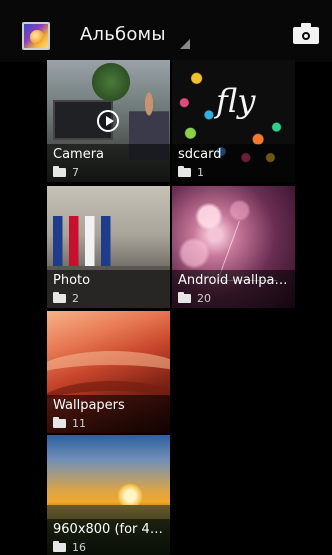 Image resolution: width=332 pixels, height=555 pixels. What do you see at coordinates (69, 547) in the screenshot?
I see `album-count: 16` at bounding box center [69, 547].